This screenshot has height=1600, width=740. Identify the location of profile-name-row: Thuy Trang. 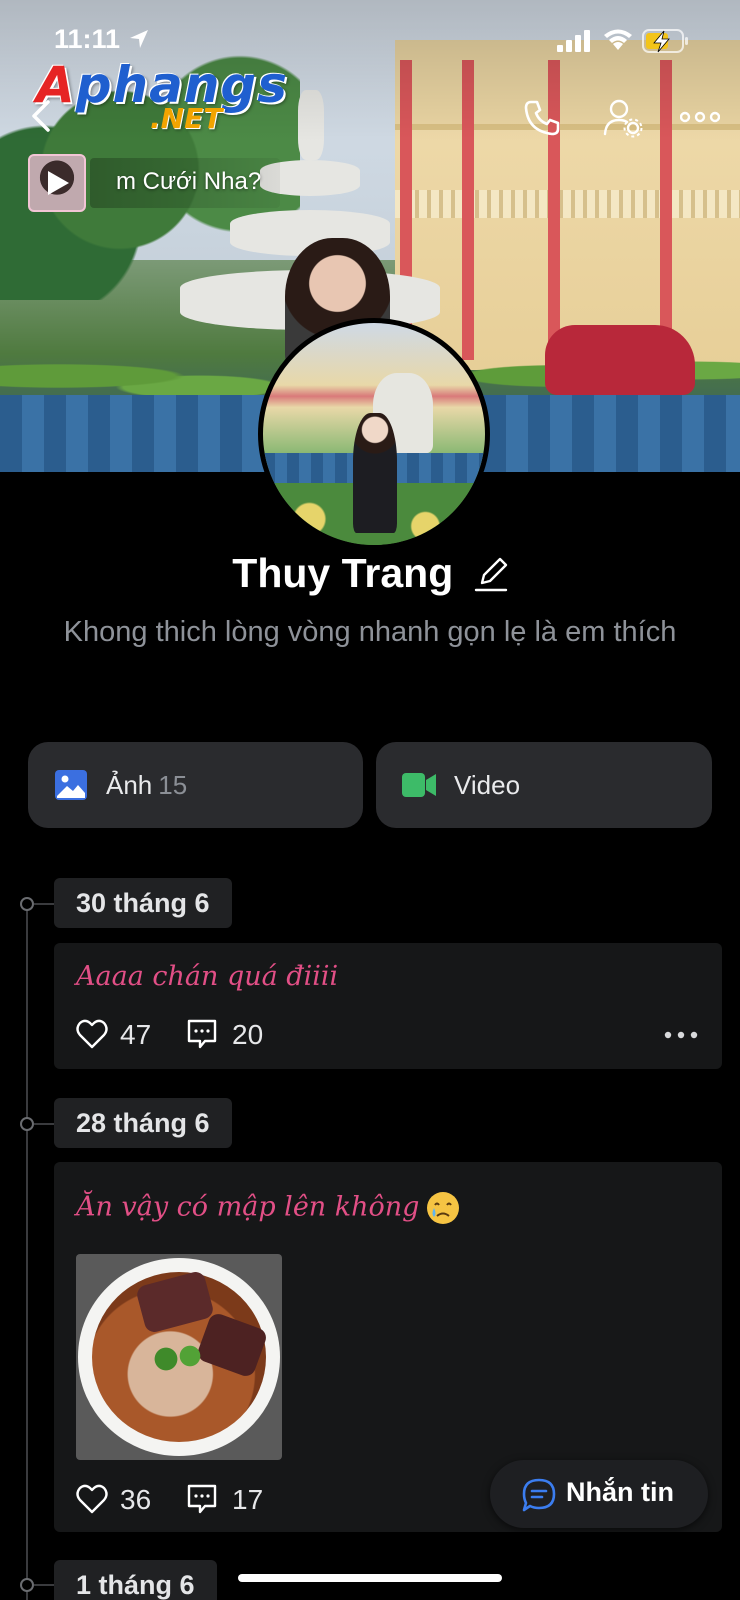
(370, 580).